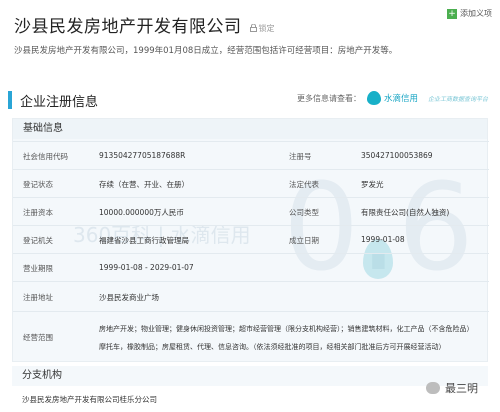 This screenshot has height=412, width=500. I want to click on field-label: 营业期限, so click(38, 268).